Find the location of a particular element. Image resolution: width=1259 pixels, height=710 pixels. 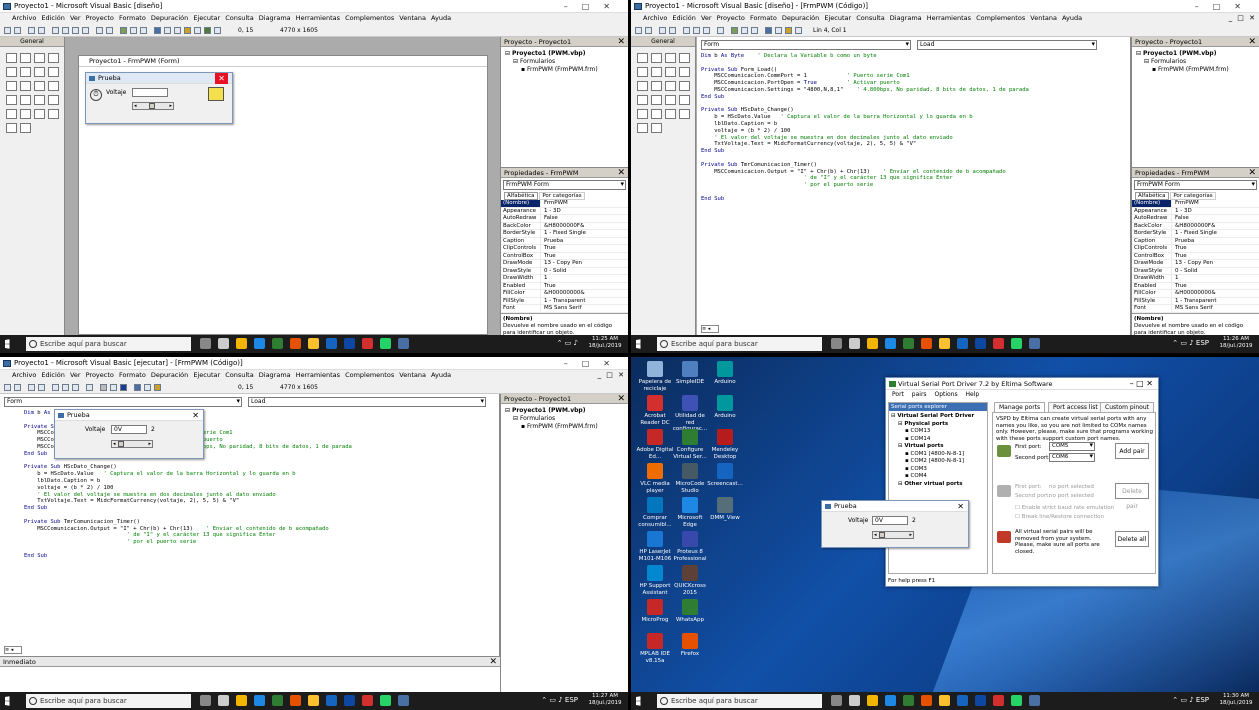

close-icon: ✕ is located at coordinates (1252, 42).